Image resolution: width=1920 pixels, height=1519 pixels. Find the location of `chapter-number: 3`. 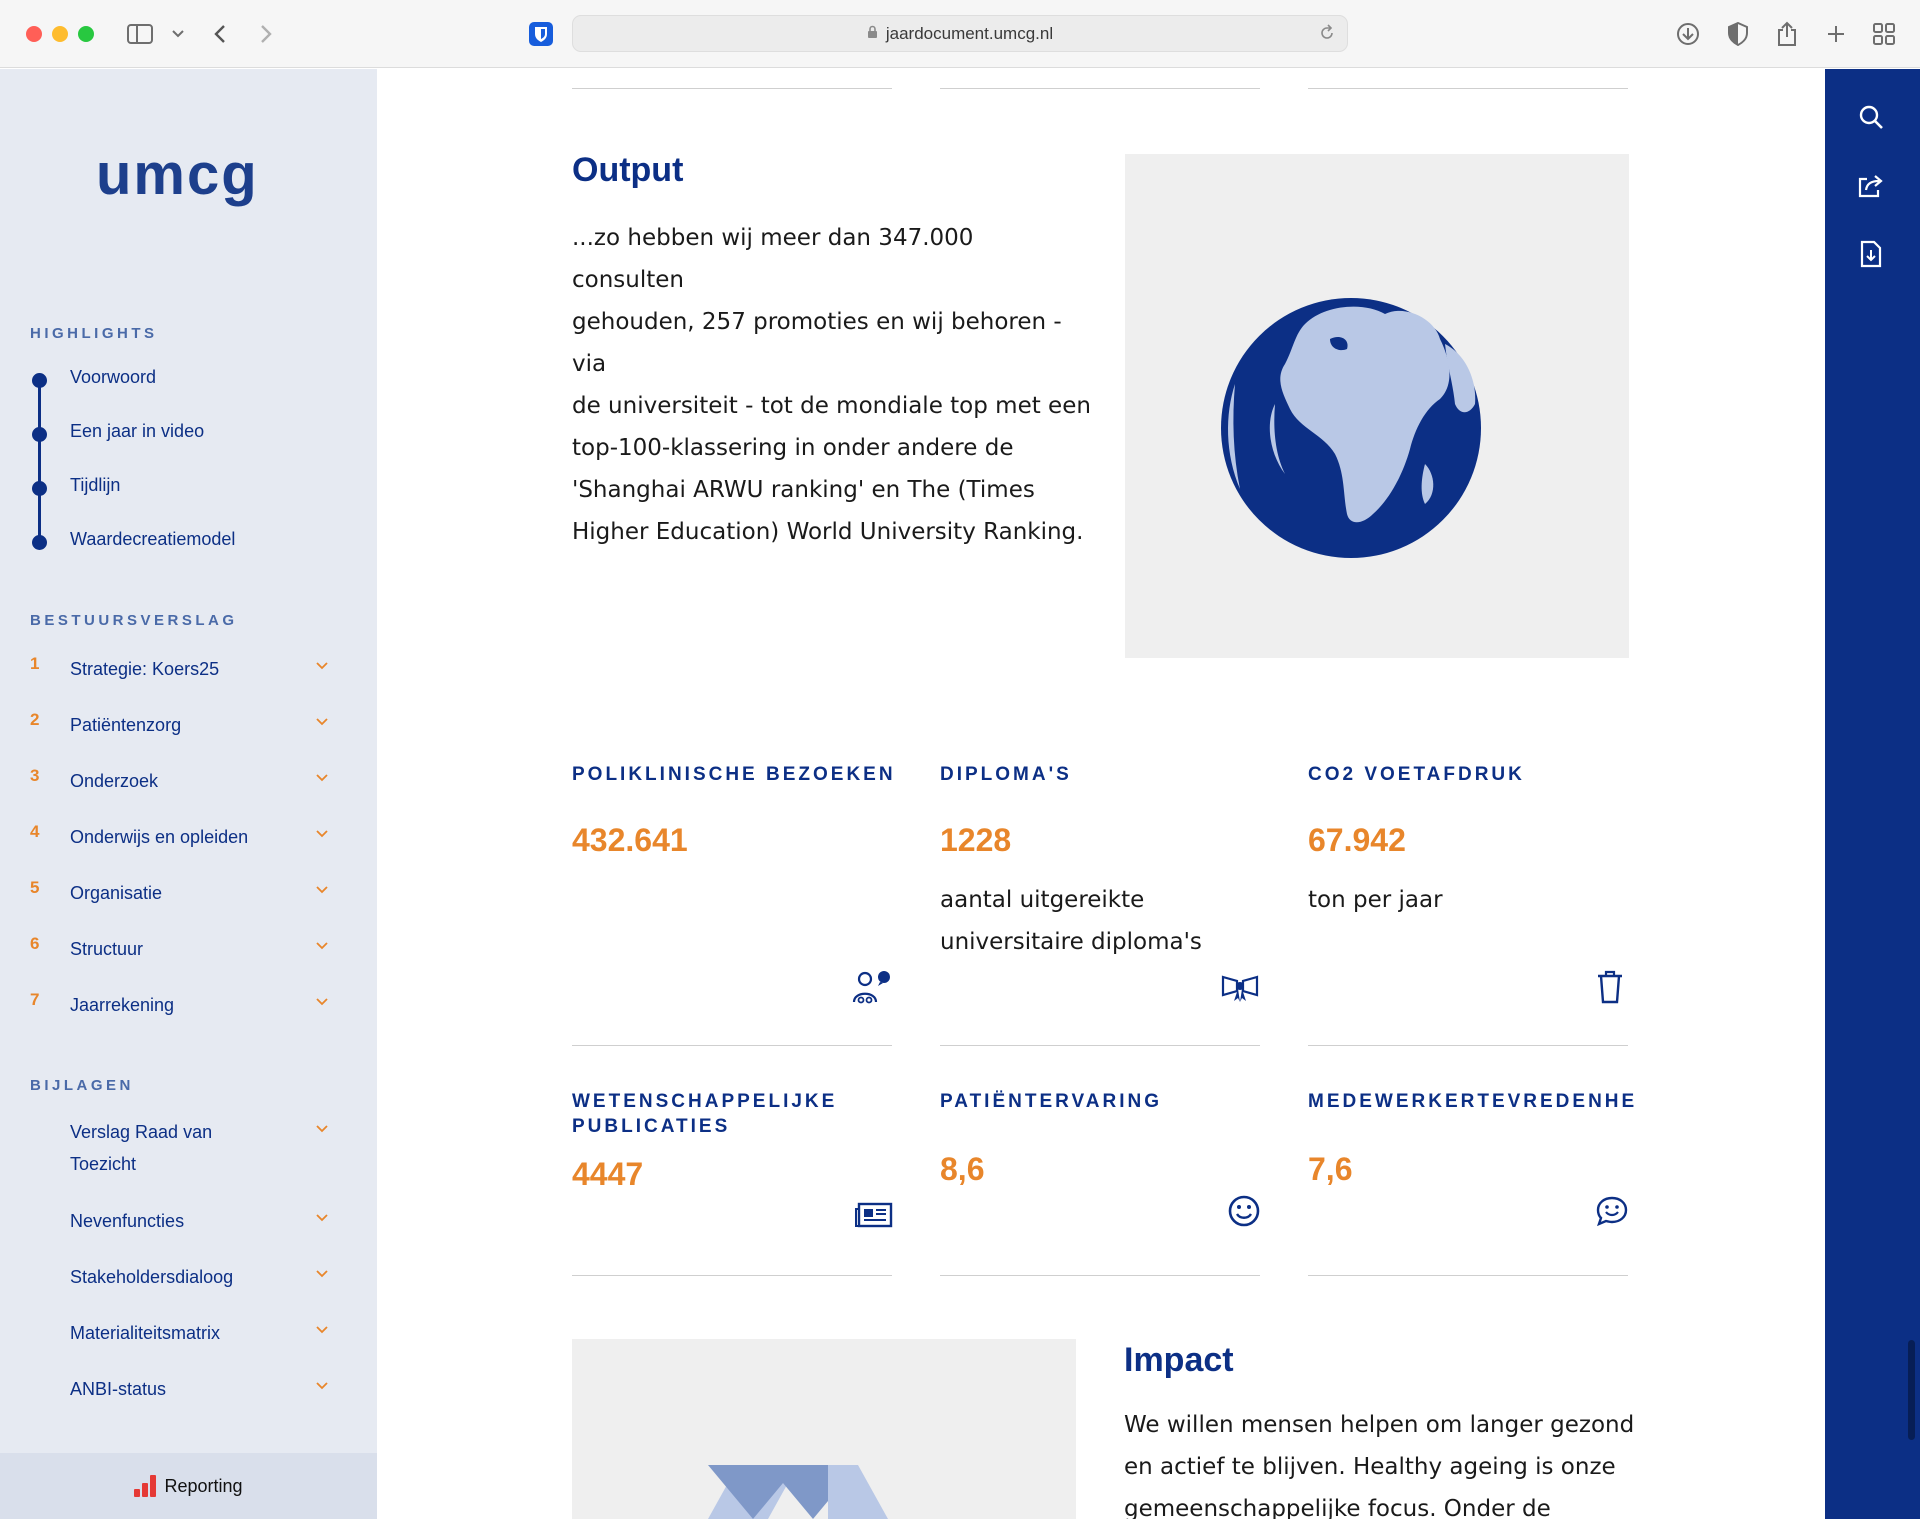

chapter-number: 3 is located at coordinates (35, 775).